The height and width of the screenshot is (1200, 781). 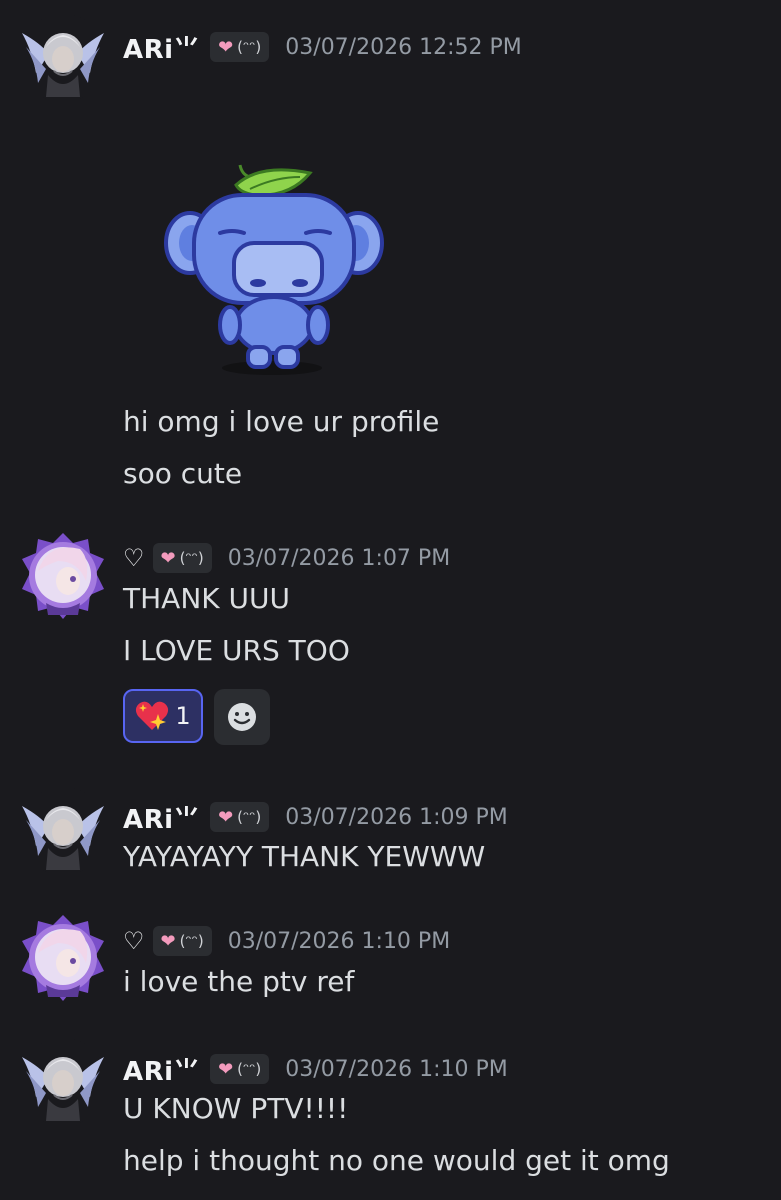 What do you see at coordinates (236, 650) in the screenshot?
I see `message-line: I LOVE URS TOO` at bounding box center [236, 650].